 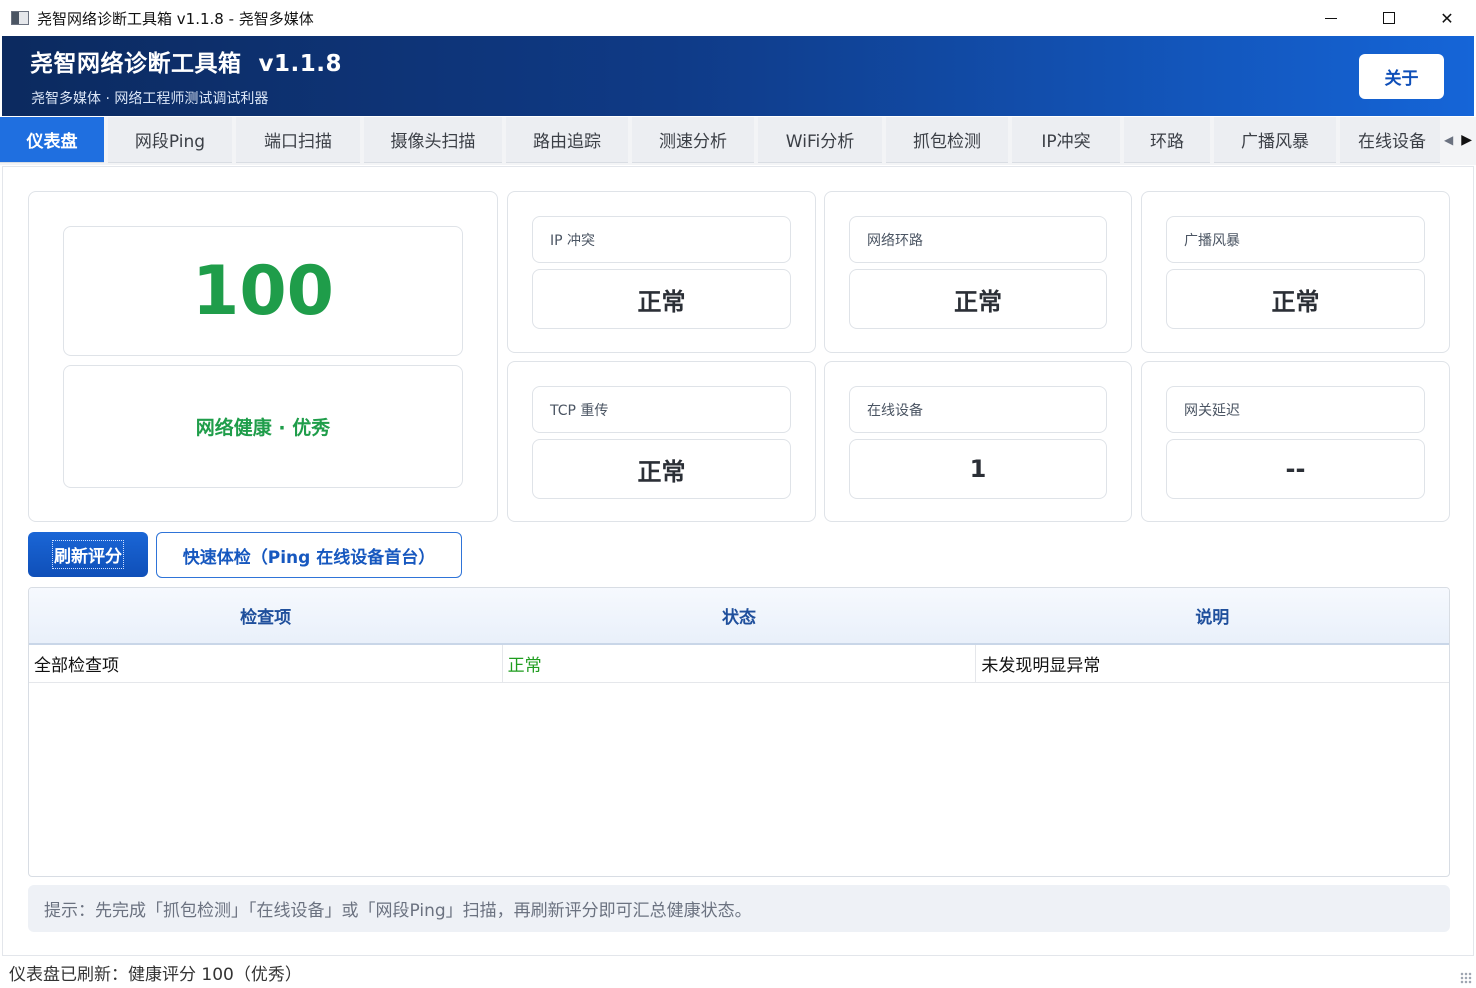 I want to click on status-bar: 仪表盘已刷新：健康评分 100（优秀）, so click(x=738, y=972).